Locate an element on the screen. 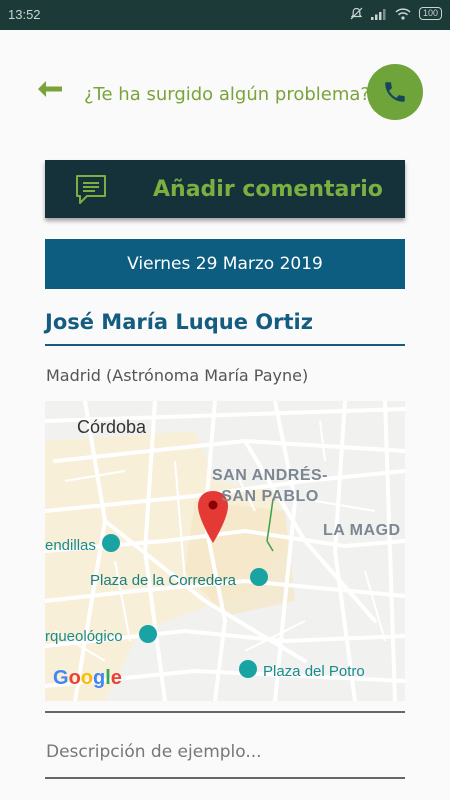  map-label-poi: endillas is located at coordinates (70, 545).